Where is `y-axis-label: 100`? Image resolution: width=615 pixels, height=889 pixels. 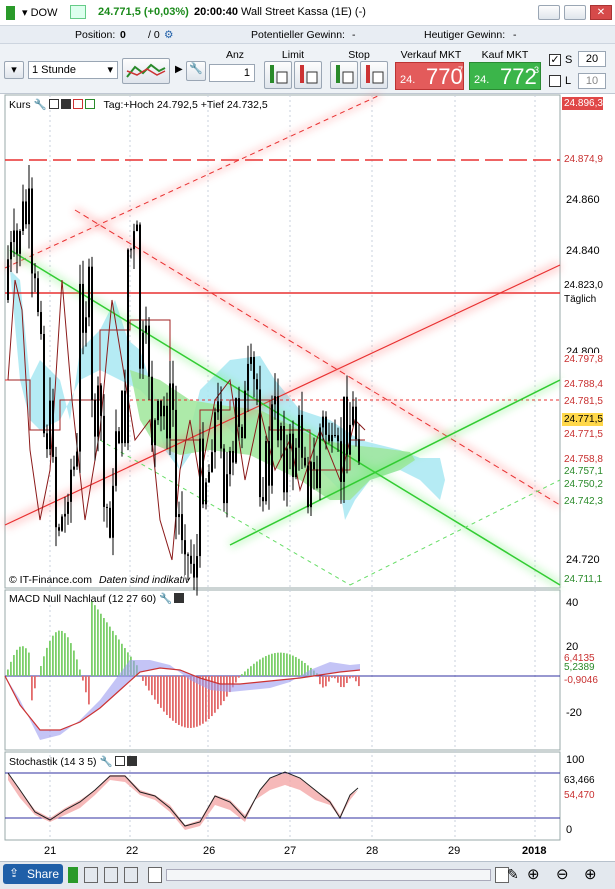
y-axis-label: 100 is located at coordinates (575, 760).